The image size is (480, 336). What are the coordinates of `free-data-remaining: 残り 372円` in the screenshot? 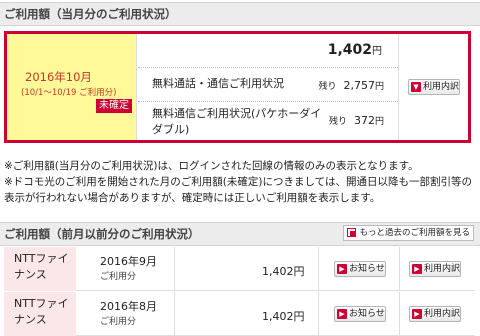 It's located at (356, 120).